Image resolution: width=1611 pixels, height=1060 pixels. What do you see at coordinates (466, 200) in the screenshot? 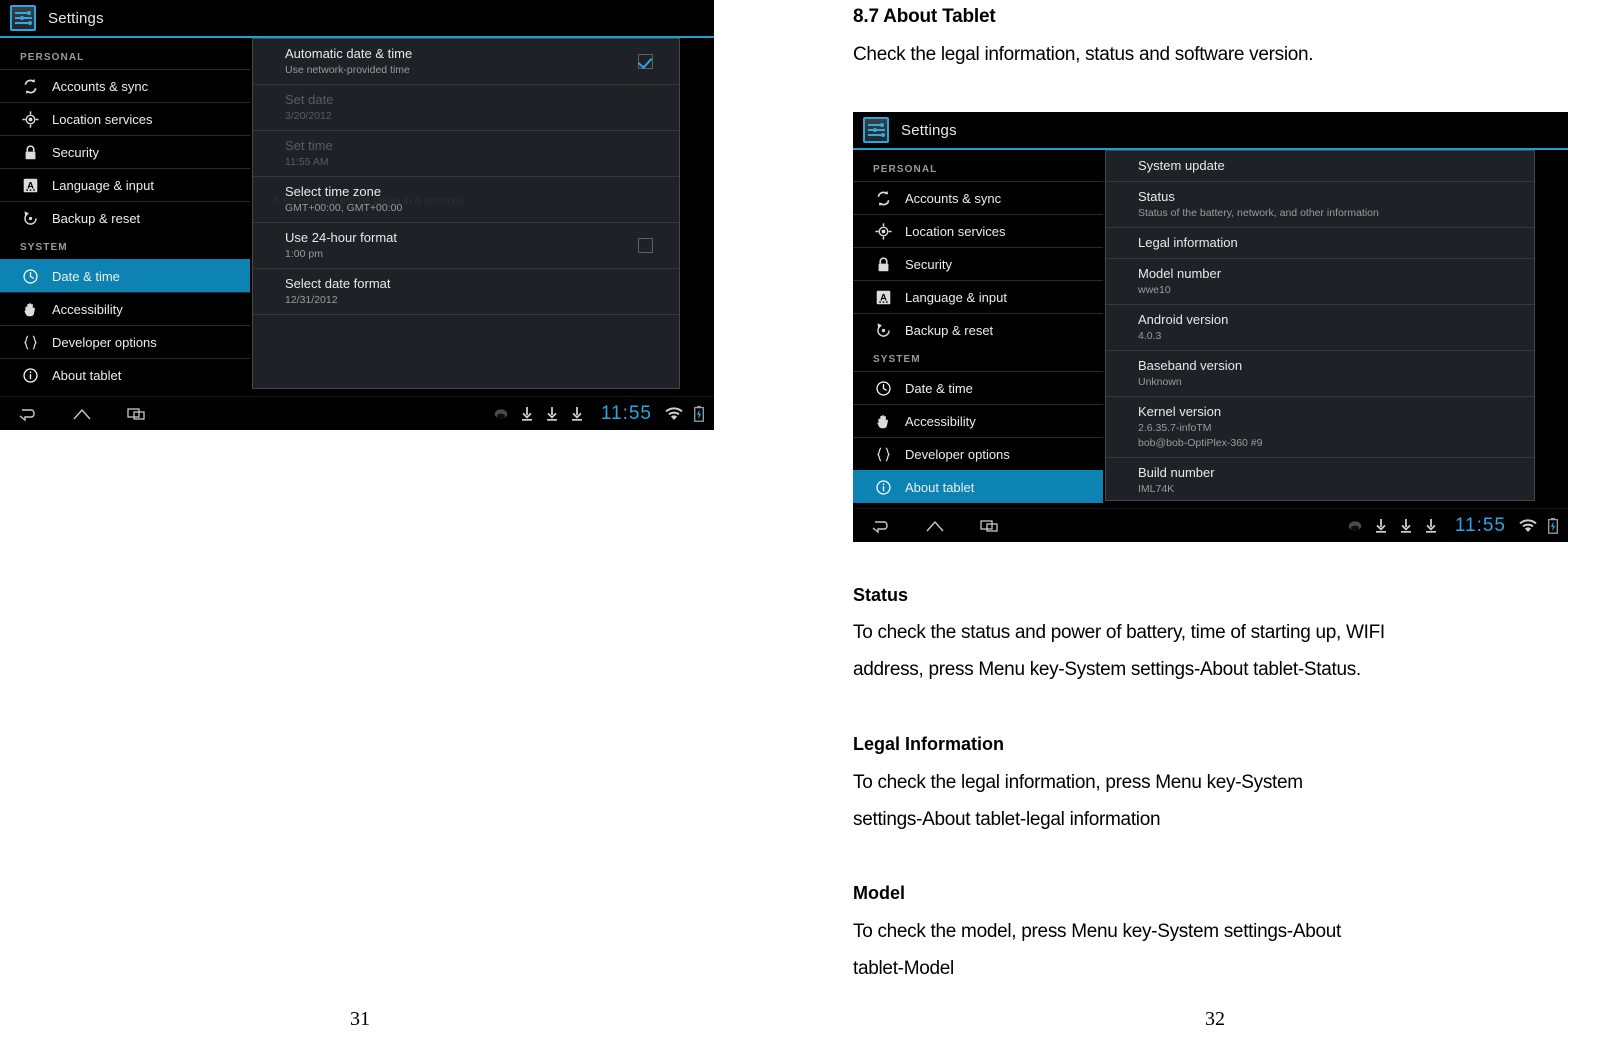
I see `settings-row-select-time-zone: Select time zone GMT+00:00, GMT+00:00` at bounding box center [466, 200].